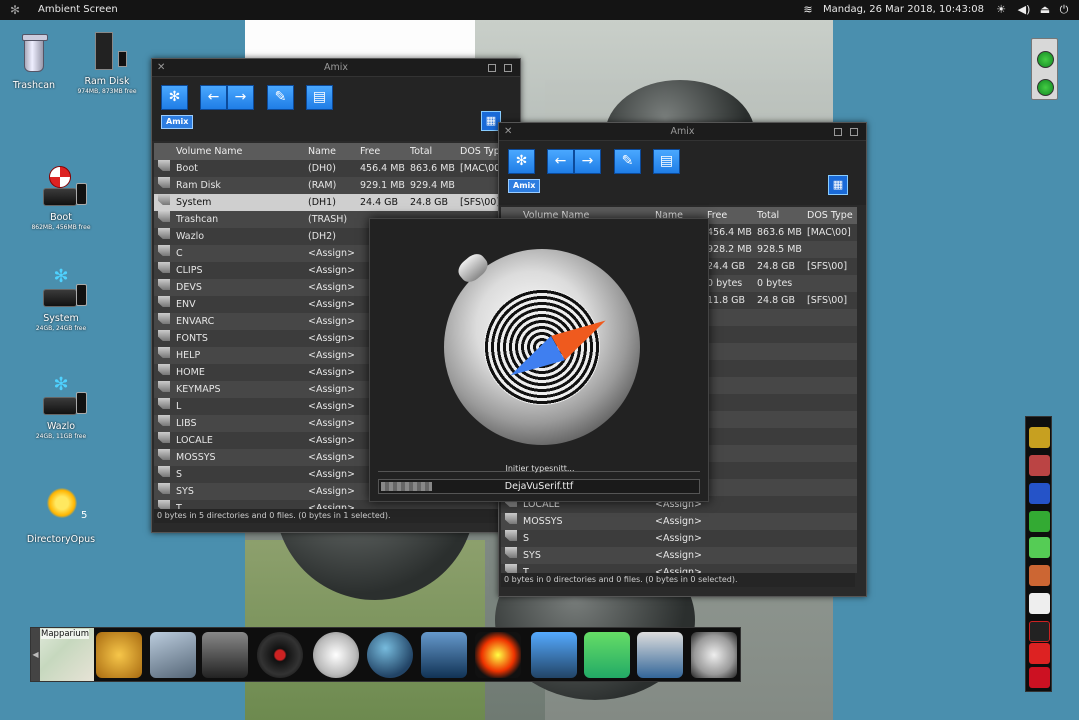 The width and height of the screenshot is (1079, 720). Describe the element at coordinates (61, 298) in the screenshot. I see `system-desktop-icon: ✻ System 24GB, 24GB free` at that location.